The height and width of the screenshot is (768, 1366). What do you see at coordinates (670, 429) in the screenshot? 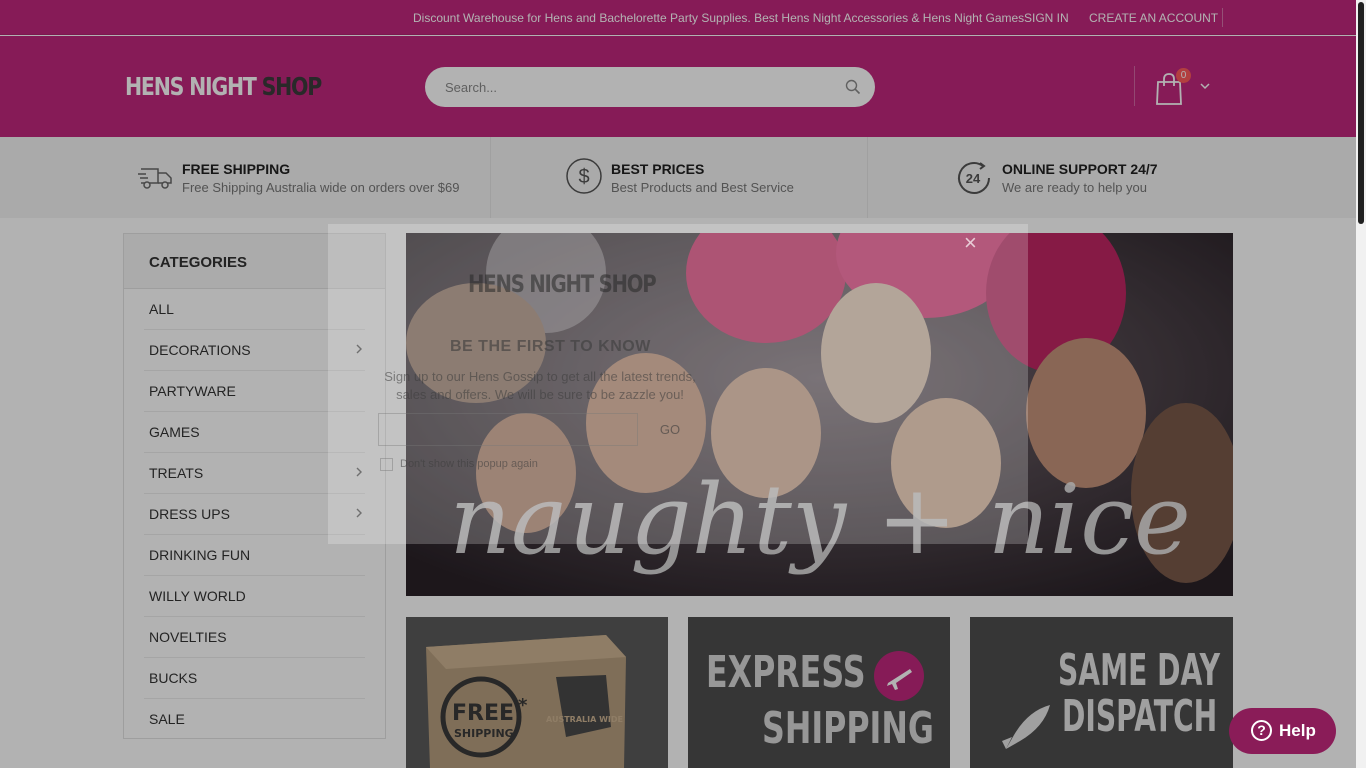
I see `newsletter-go-button: GO` at bounding box center [670, 429].